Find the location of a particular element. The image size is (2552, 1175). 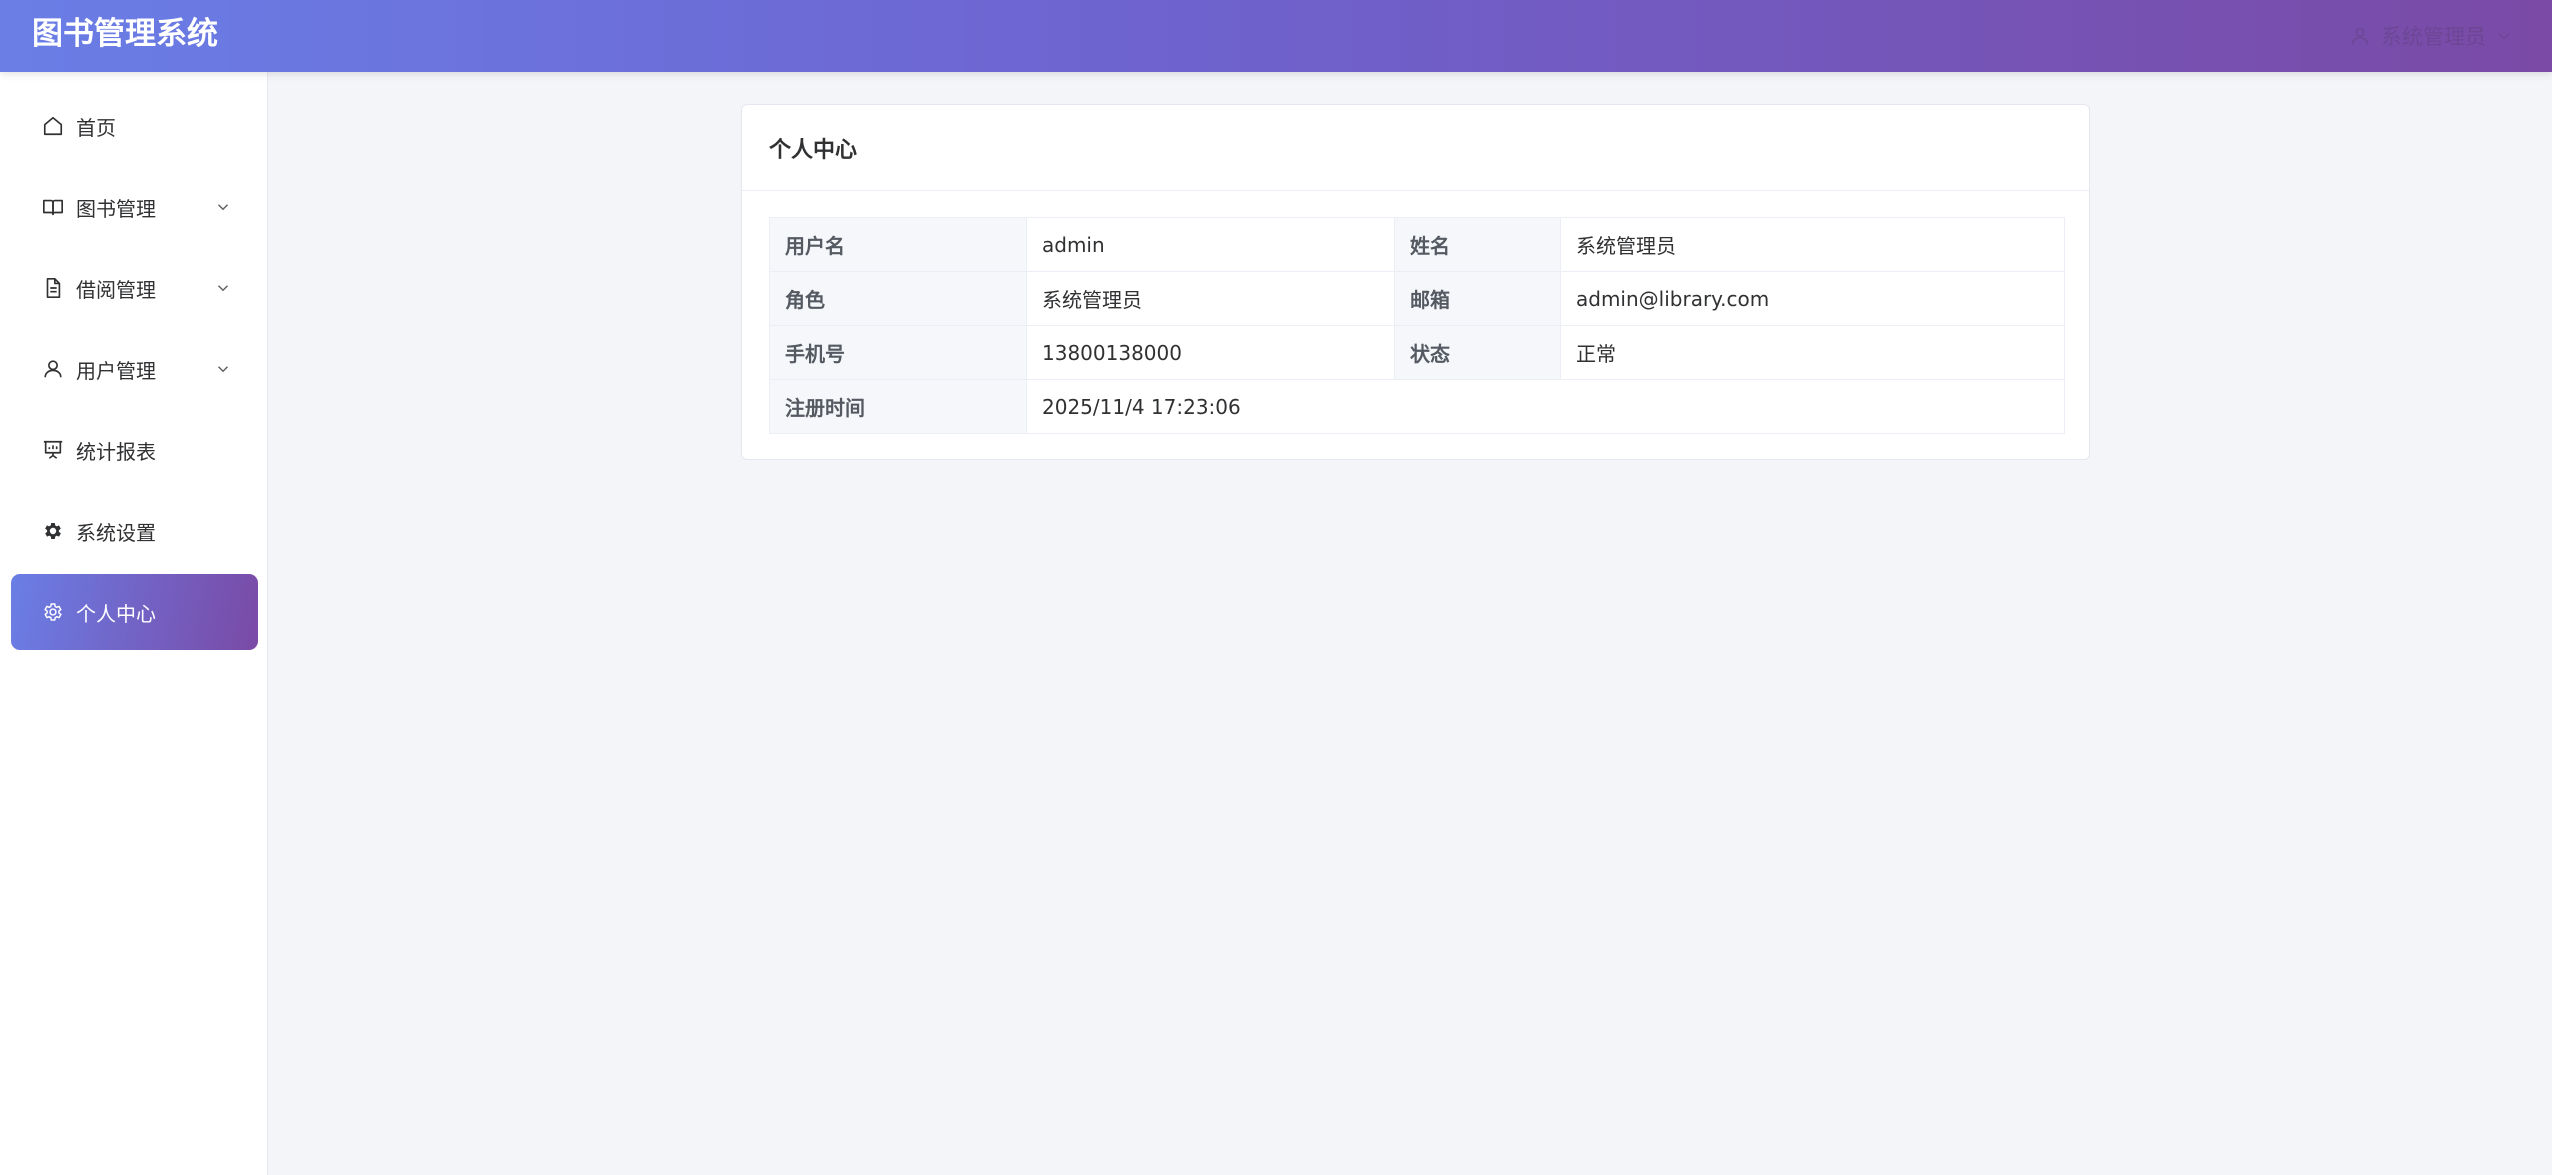

sidebar-item-settings: 系统设置 is located at coordinates (134, 531).